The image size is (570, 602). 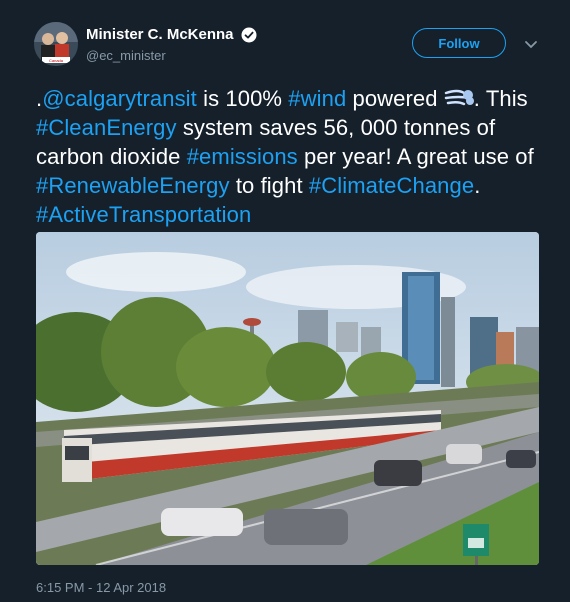 What do you see at coordinates (242, 156) in the screenshot?
I see `hashtag-link: #emissions` at bounding box center [242, 156].